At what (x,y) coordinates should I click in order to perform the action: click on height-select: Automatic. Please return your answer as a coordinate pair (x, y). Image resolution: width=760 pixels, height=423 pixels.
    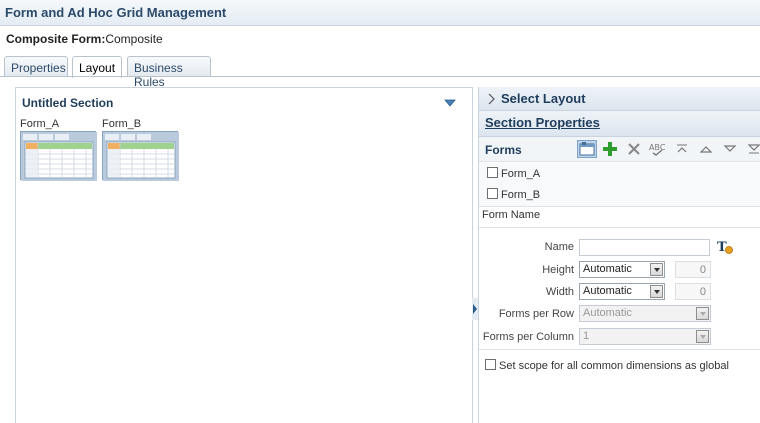
    Looking at the image, I should click on (622, 269).